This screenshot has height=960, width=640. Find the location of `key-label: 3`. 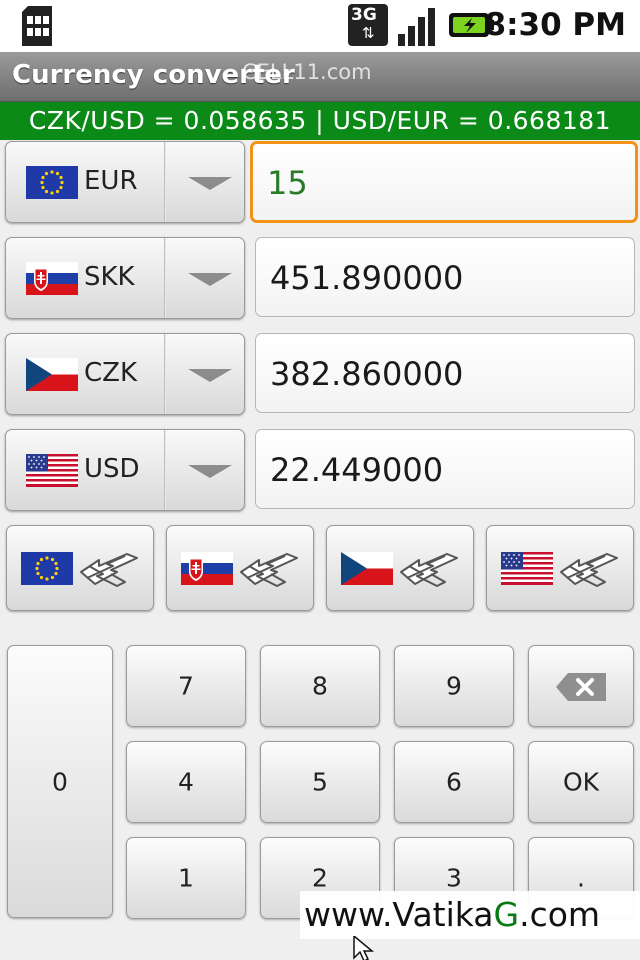

key-label: 3 is located at coordinates (454, 878).